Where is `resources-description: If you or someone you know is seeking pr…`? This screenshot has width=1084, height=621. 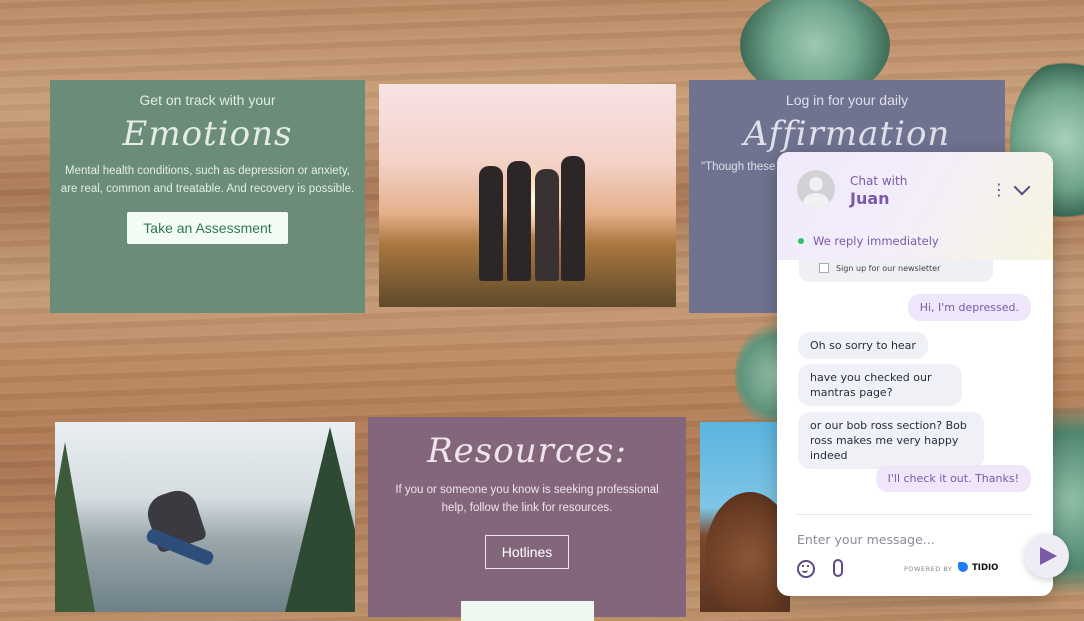
resources-description: If you or someone you know is seeking pr… is located at coordinates (527, 499).